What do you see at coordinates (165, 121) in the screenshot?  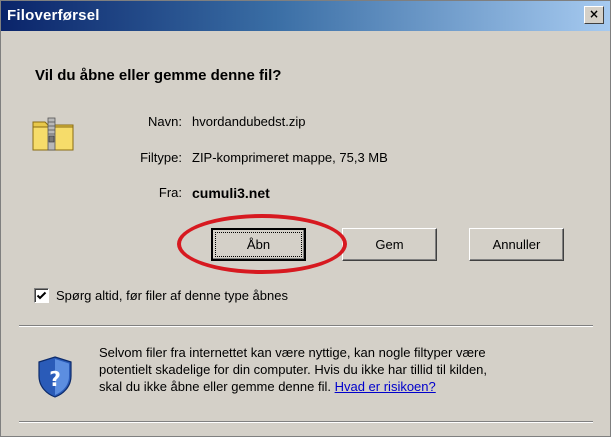 I see `file-name-label: Navn:` at bounding box center [165, 121].